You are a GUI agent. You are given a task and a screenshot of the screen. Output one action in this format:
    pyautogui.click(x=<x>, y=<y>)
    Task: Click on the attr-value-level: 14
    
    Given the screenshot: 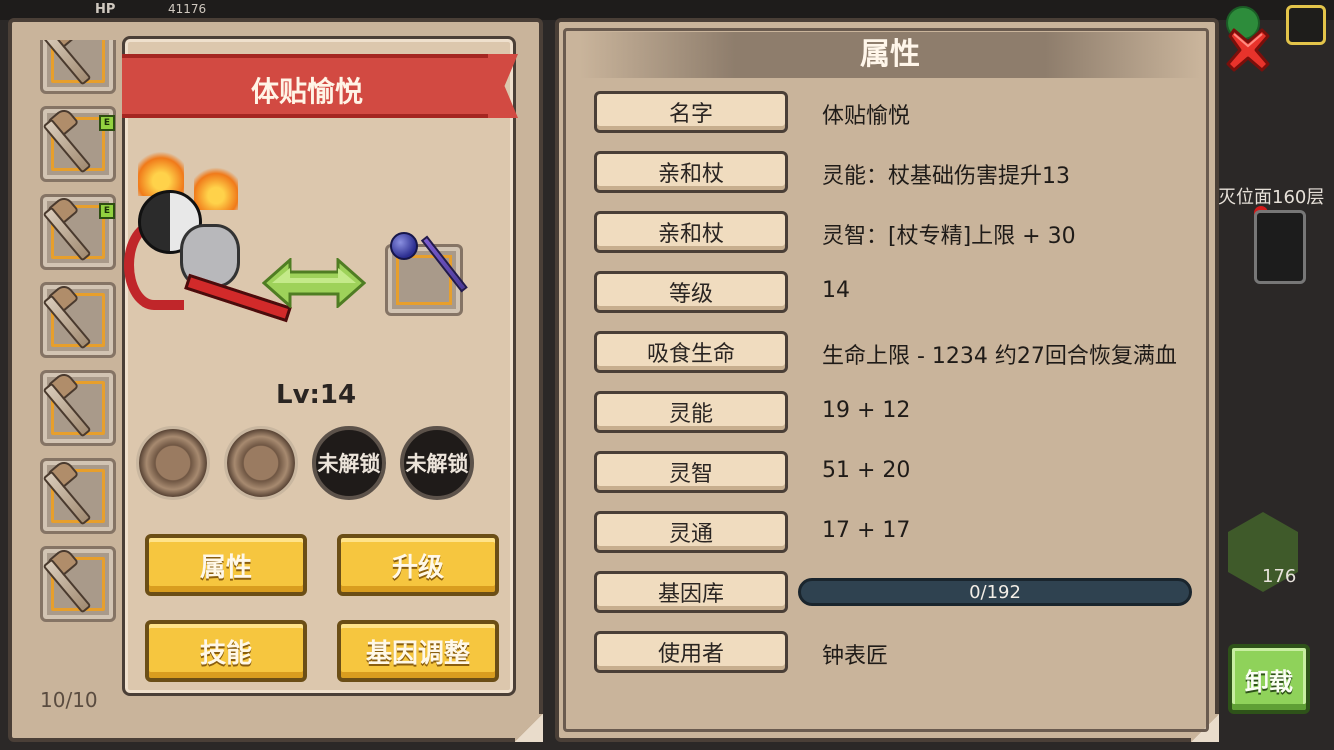 What is the action you would take?
    pyautogui.click(x=836, y=290)
    